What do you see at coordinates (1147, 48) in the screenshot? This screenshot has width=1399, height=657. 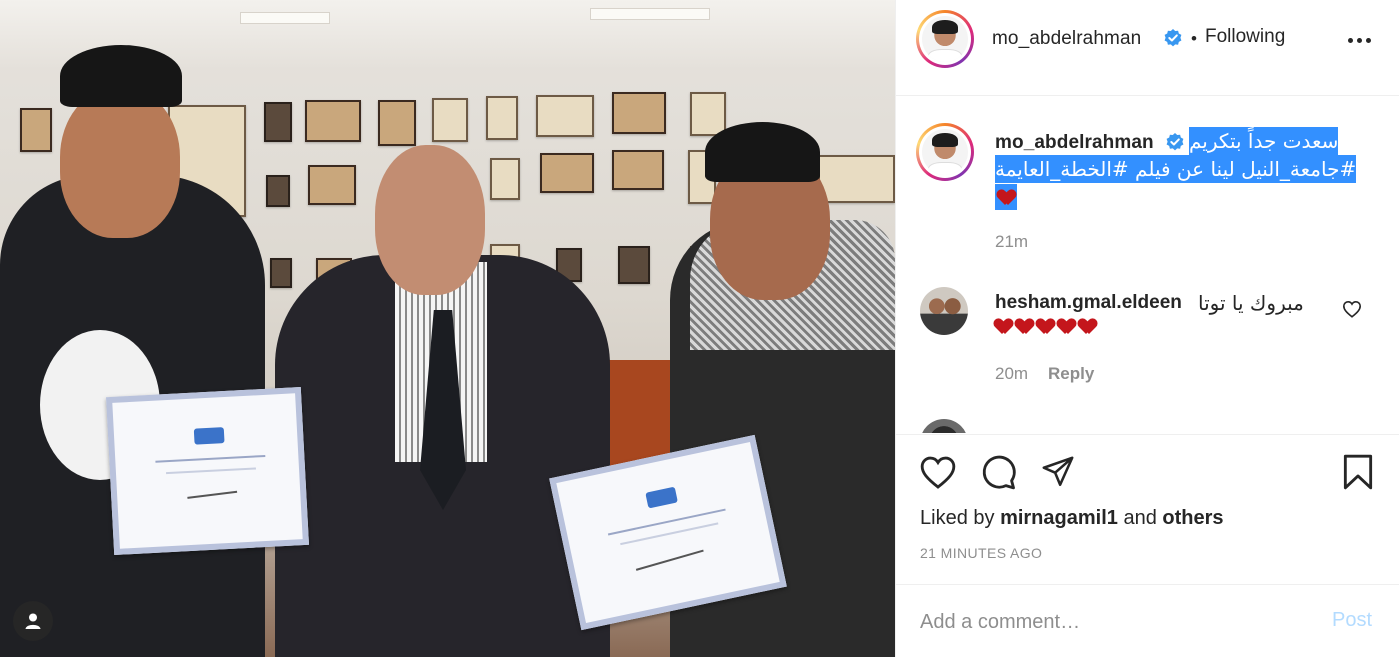 I see `post-header: mo_abdelrahman • Following` at bounding box center [1147, 48].